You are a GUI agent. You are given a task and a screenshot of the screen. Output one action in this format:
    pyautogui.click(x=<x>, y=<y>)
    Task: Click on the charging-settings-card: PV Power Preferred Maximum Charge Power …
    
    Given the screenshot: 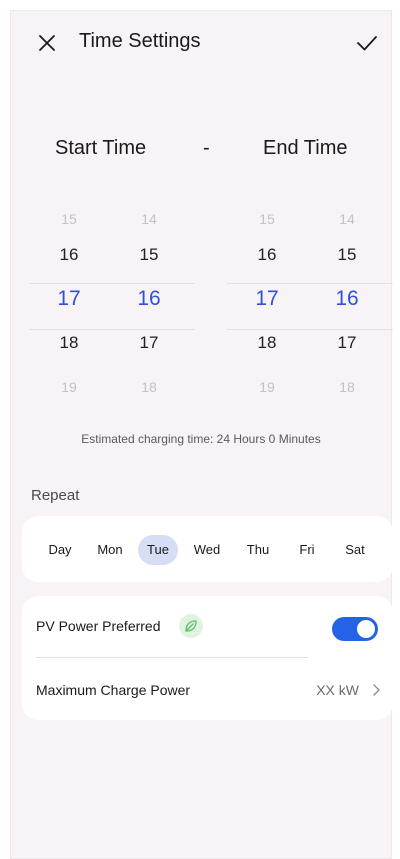 What is the action you would take?
    pyautogui.click(x=207, y=658)
    